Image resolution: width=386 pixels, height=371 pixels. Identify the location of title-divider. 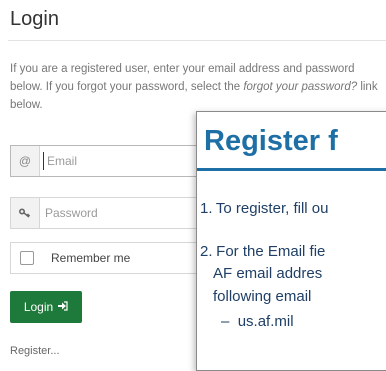
(197, 40).